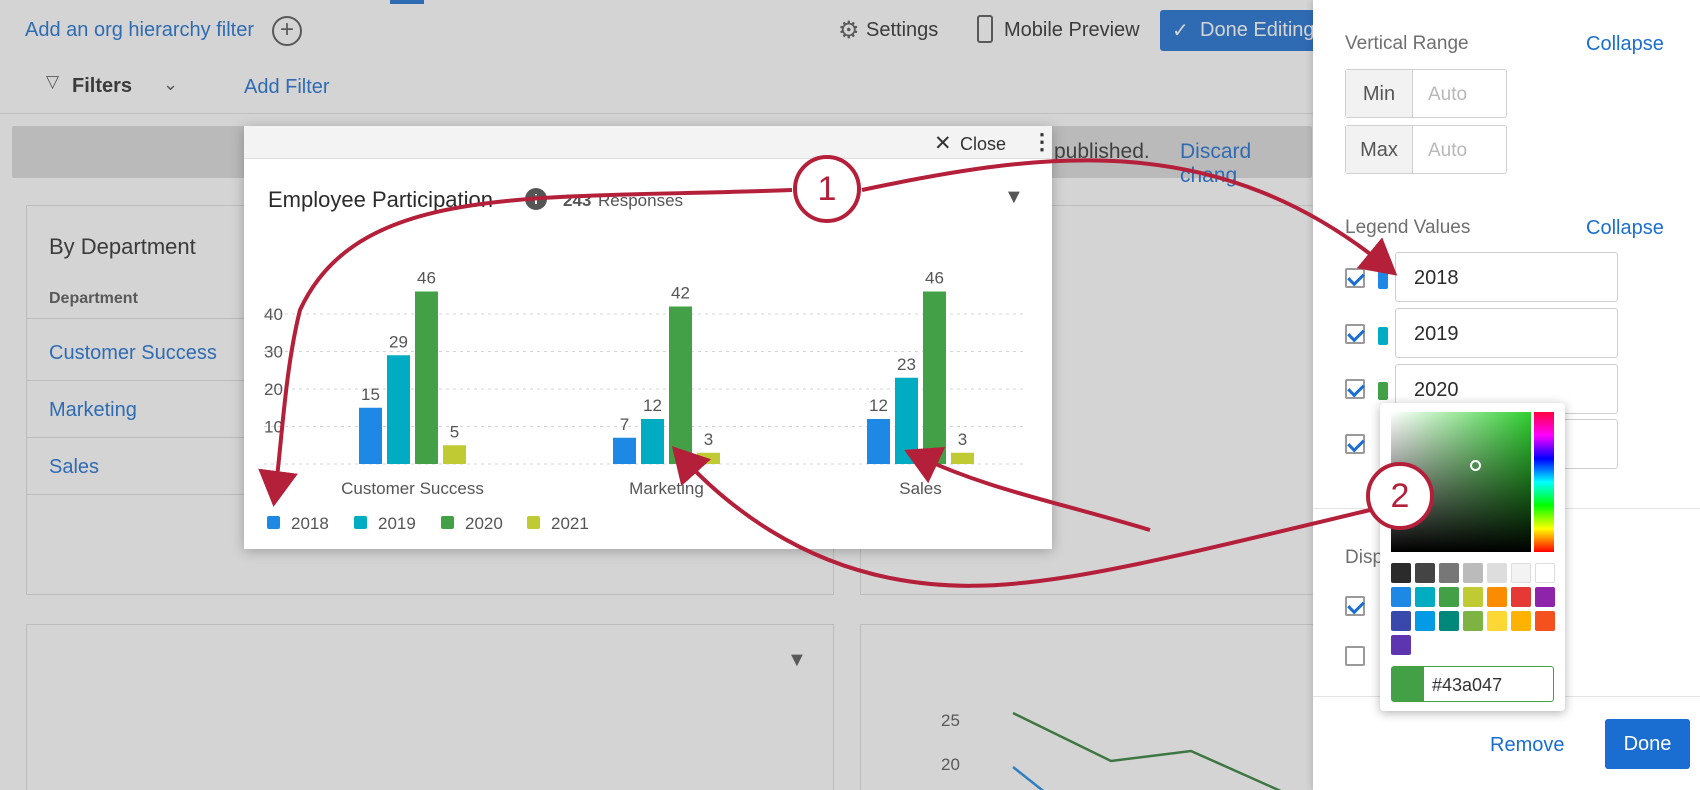 The height and width of the screenshot is (790, 1700). Describe the element at coordinates (827, 189) in the screenshot. I see `annotation-marker-1: 1` at that location.